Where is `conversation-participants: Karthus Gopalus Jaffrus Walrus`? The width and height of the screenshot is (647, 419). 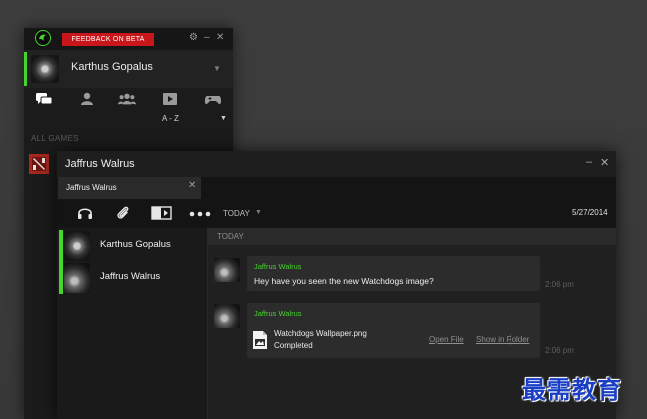 conversation-participants: Karthus Gopalus Jaffrus Walrus is located at coordinates (132, 323).